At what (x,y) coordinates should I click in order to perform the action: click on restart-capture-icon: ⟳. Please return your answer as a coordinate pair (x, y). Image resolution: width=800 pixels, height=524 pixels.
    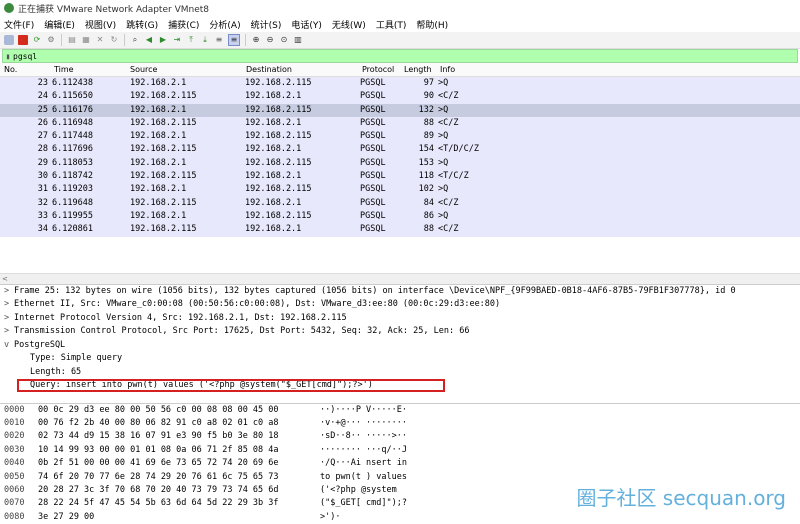
    Looking at the image, I should click on (37, 40).